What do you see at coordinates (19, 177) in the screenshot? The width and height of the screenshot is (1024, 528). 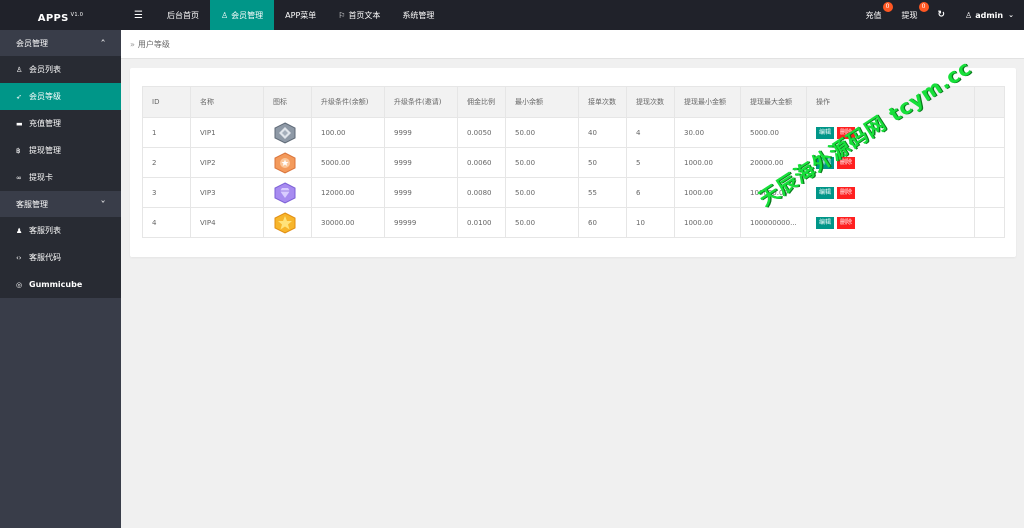 I see `link-icon: ∞` at bounding box center [19, 177].